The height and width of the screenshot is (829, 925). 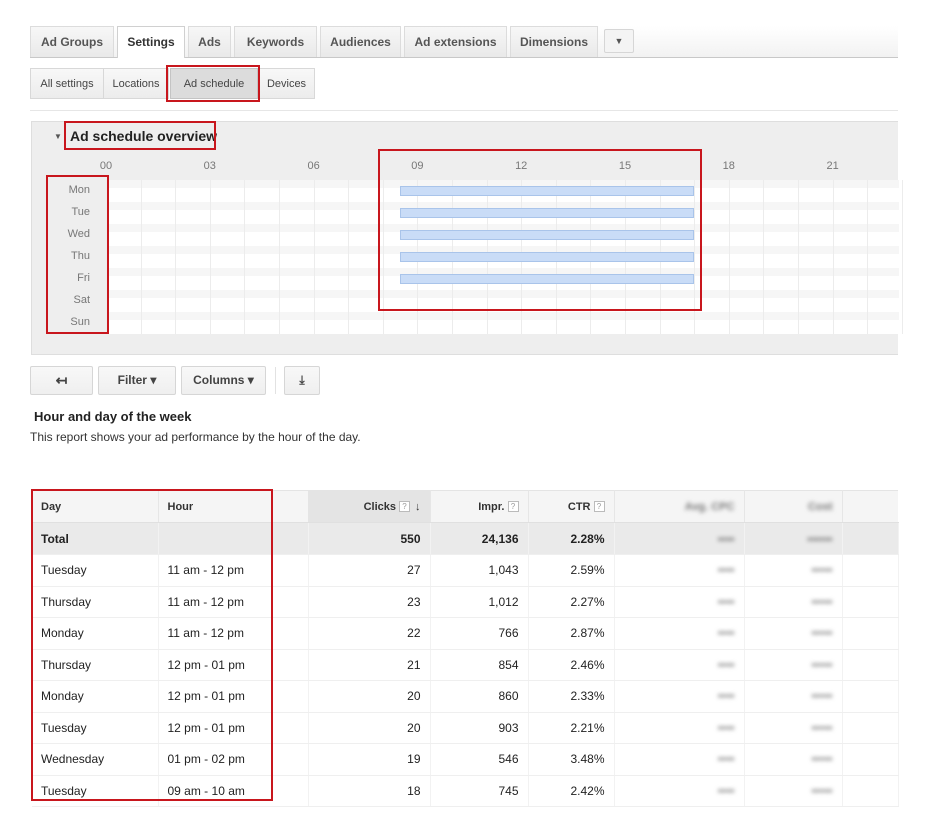 What do you see at coordinates (465, 665) in the screenshot?
I see `table-row: Thursday 12 pm - 01 pm 21 854 2.46% •••• •••••` at bounding box center [465, 665].